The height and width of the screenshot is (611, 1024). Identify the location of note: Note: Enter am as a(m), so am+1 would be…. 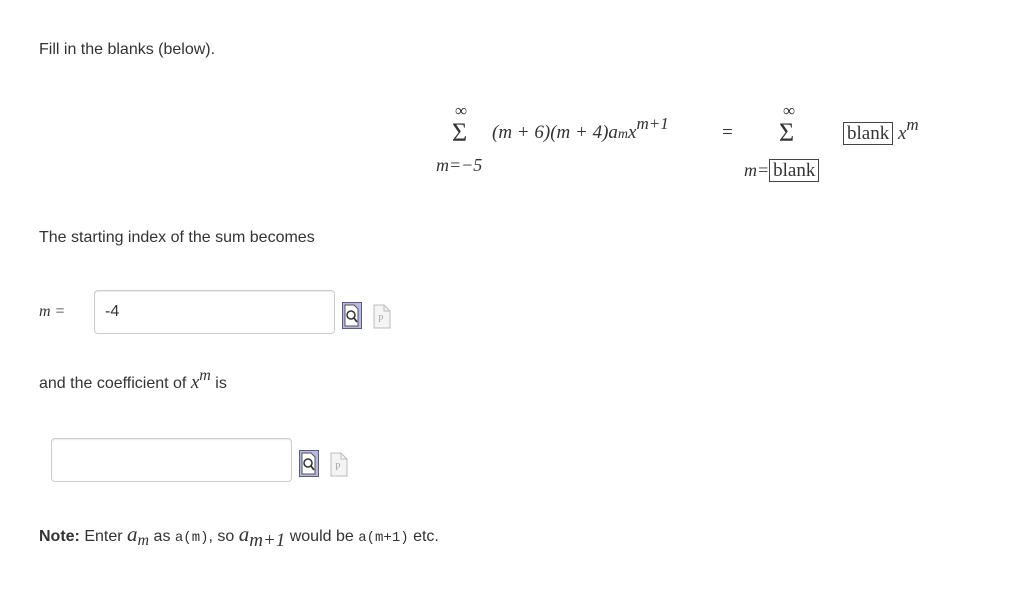
(239, 536).